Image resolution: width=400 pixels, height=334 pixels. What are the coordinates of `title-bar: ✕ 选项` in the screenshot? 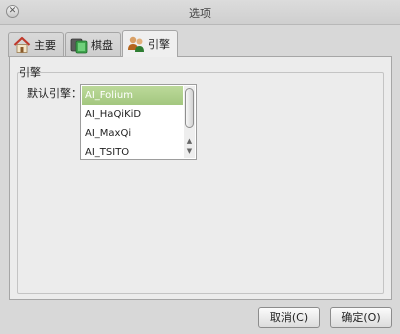 It's located at (200, 12).